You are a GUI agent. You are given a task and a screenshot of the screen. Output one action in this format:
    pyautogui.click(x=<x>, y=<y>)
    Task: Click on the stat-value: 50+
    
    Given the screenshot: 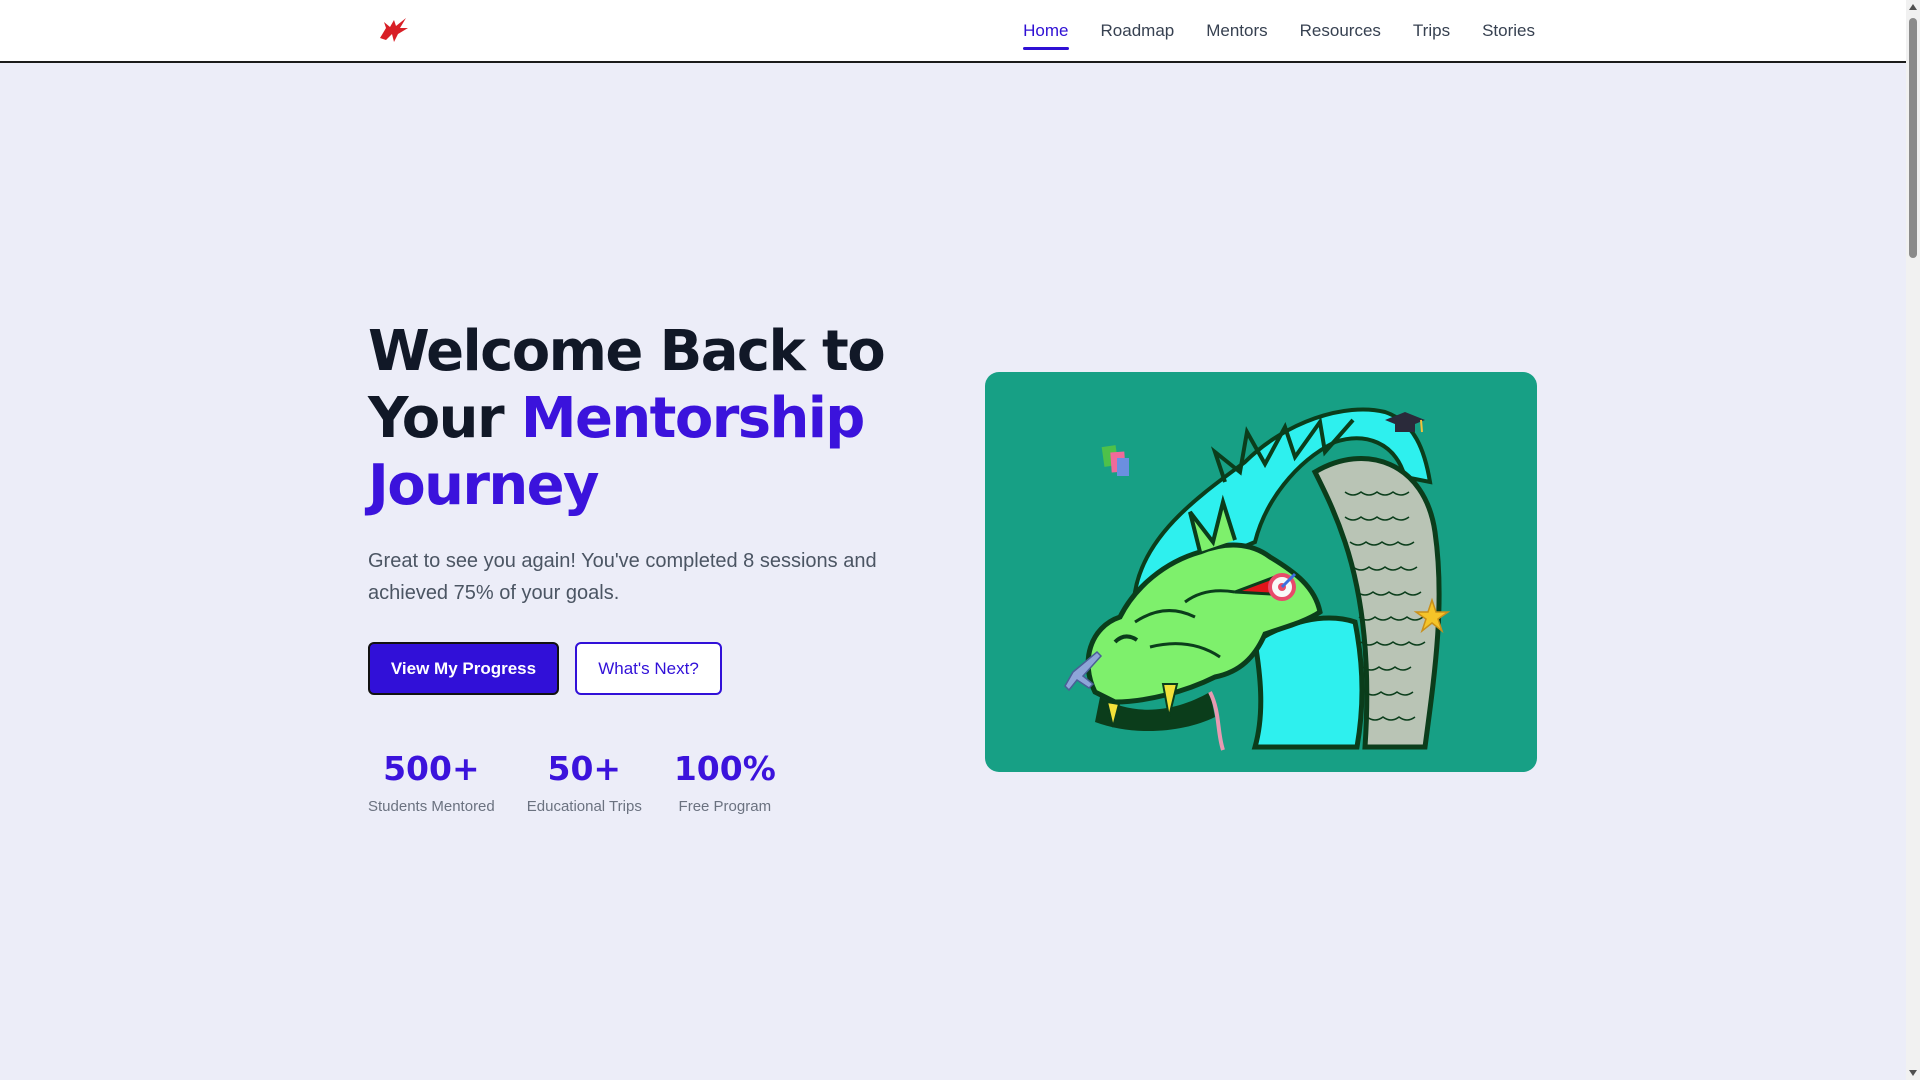 What is the action you would take?
    pyautogui.click(x=584, y=768)
    